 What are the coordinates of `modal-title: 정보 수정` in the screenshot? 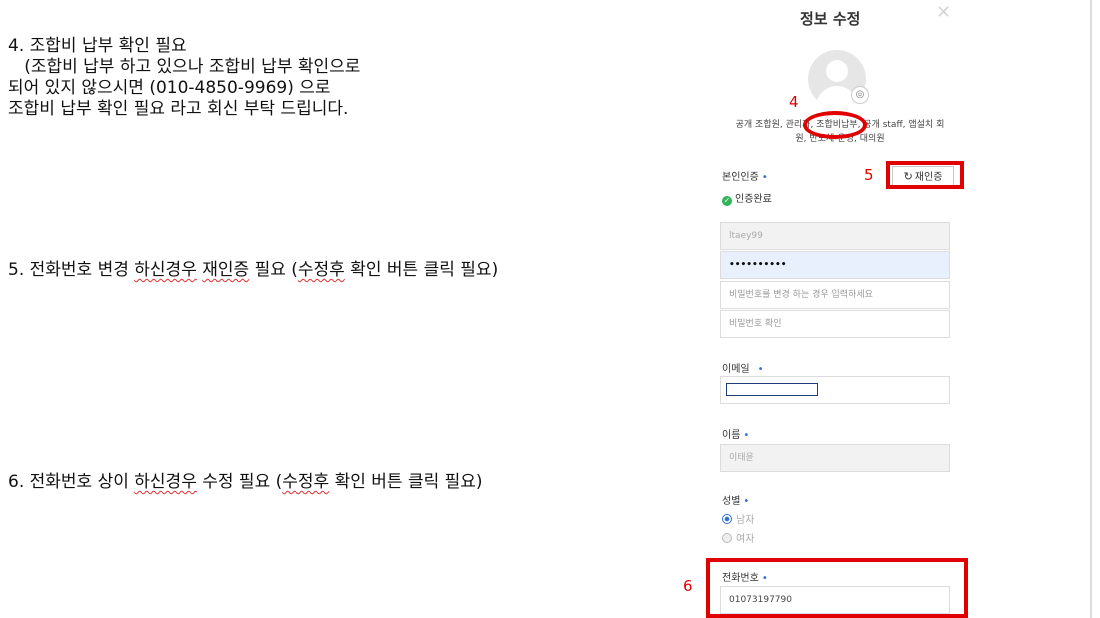 It's located at (830, 19).